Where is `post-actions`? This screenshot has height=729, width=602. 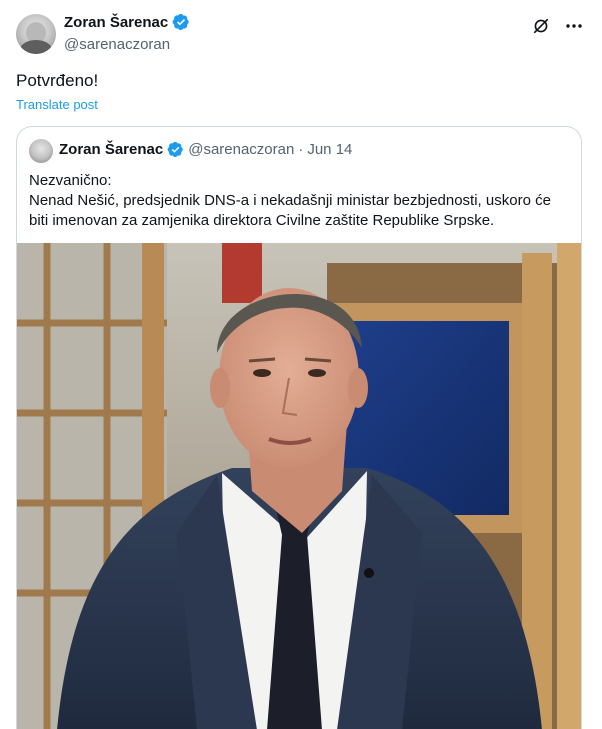 post-actions is located at coordinates (558, 26).